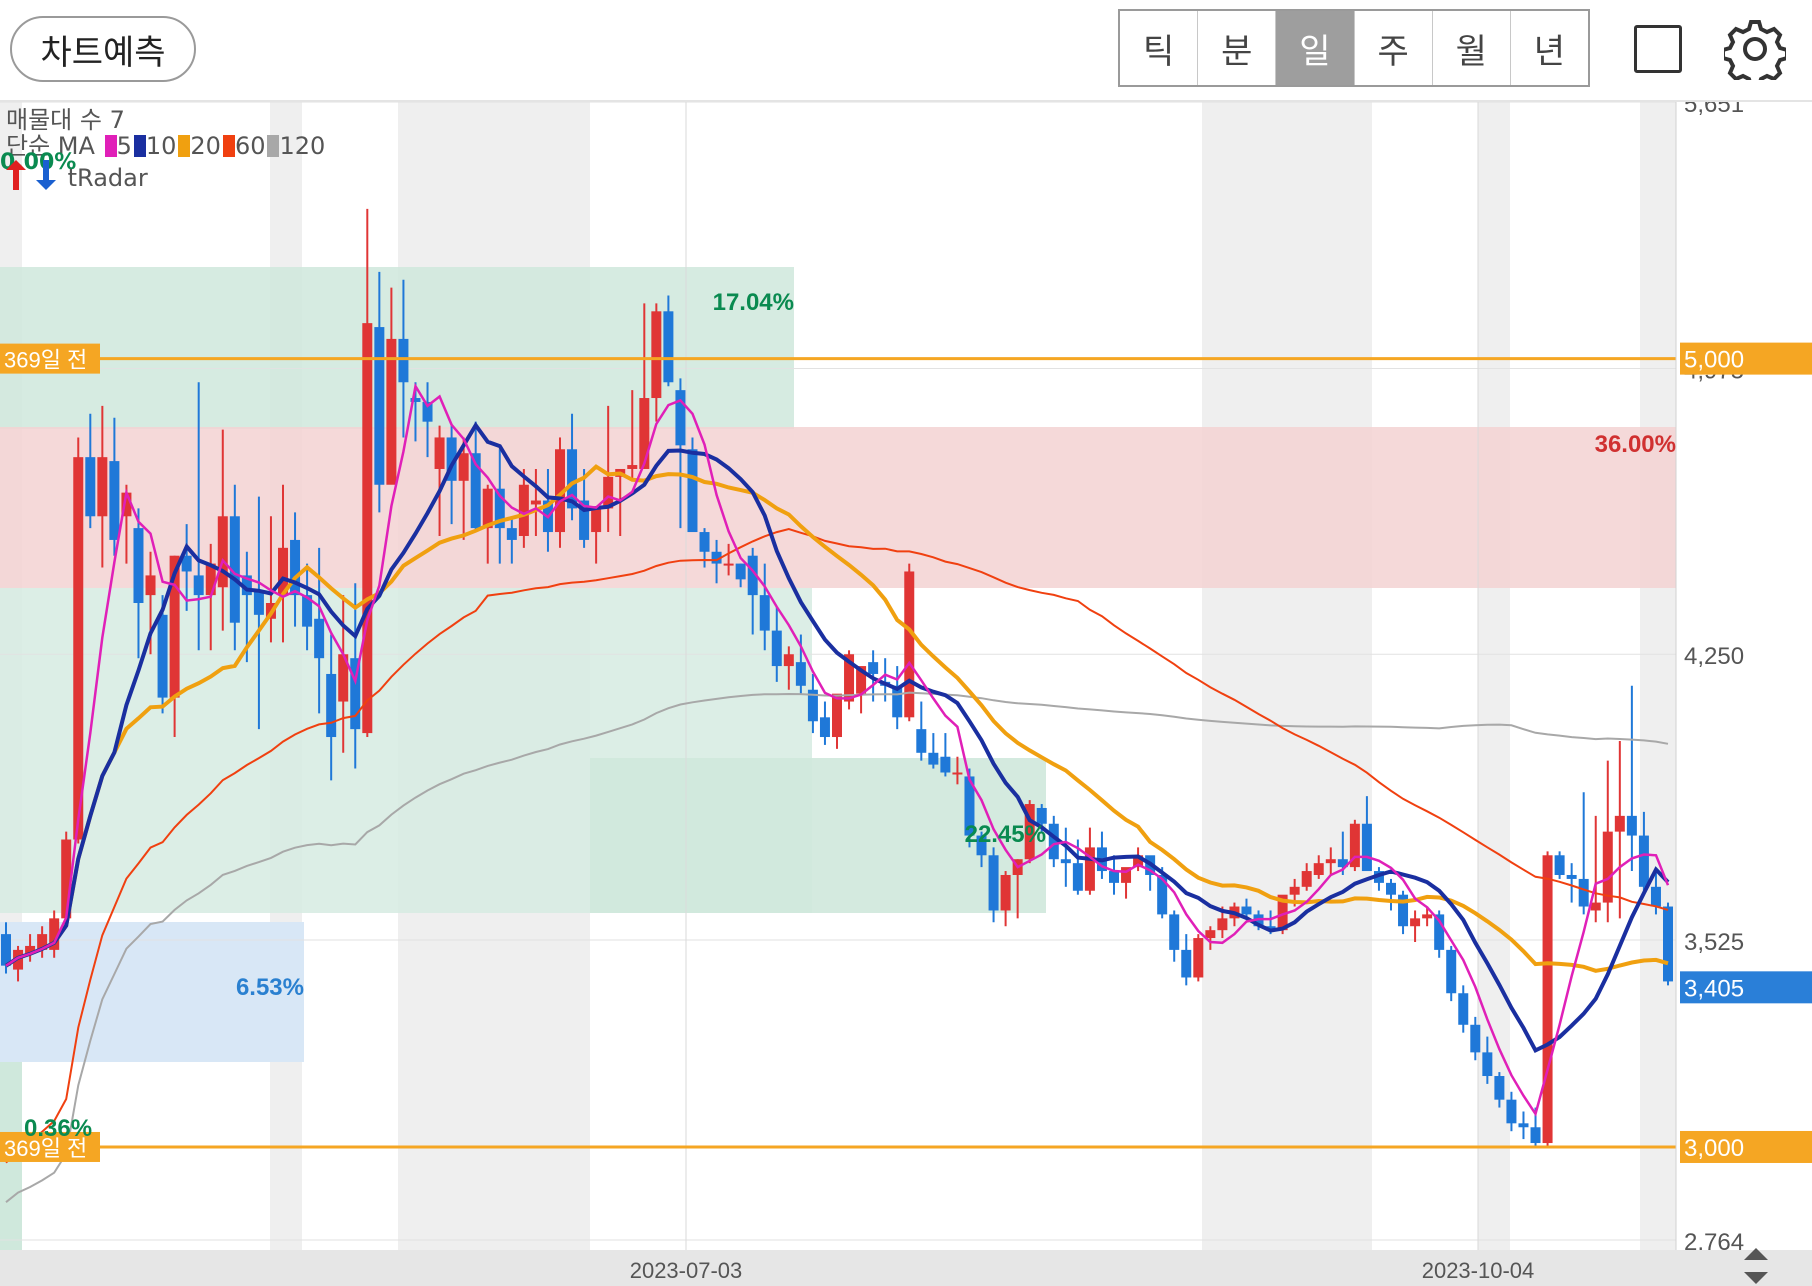 The image size is (1812, 1286). I want to click on period-tab-3: 주, so click(1394, 48).